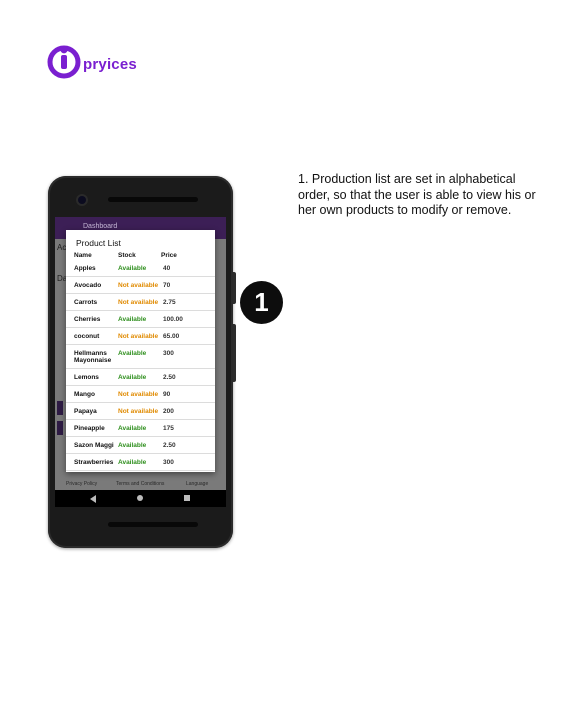 This screenshot has width=575, height=719. What do you see at coordinates (86, 302) in the screenshot?
I see `product-name: Carrots` at bounding box center [86, 302].